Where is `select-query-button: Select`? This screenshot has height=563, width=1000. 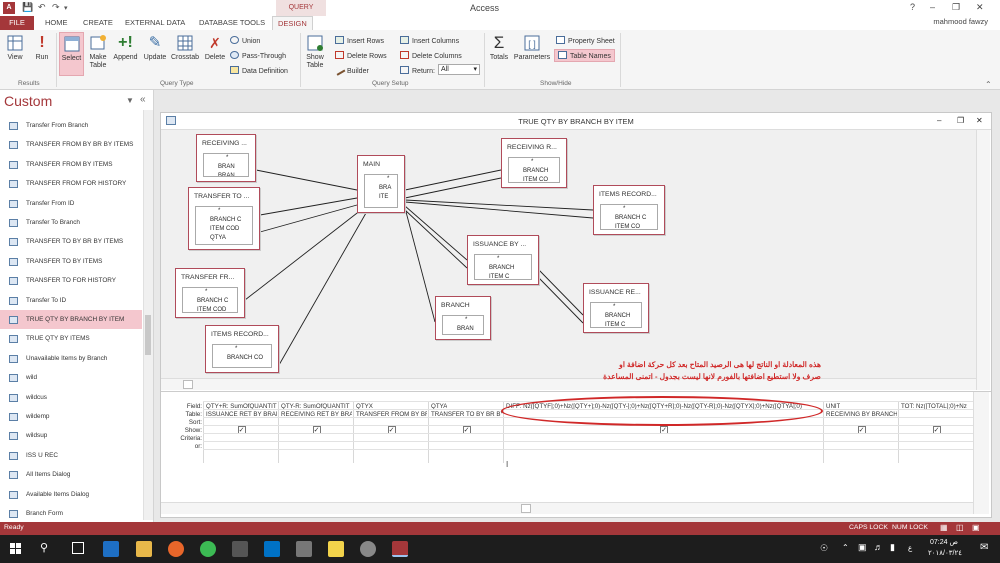
select-query-button: Select is located at coordinates (71, 54).